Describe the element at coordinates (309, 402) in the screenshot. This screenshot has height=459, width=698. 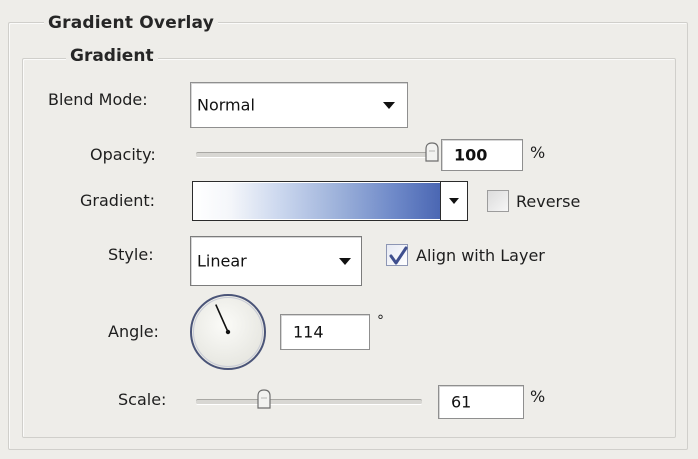
I see `scale-slider-track` at that location.